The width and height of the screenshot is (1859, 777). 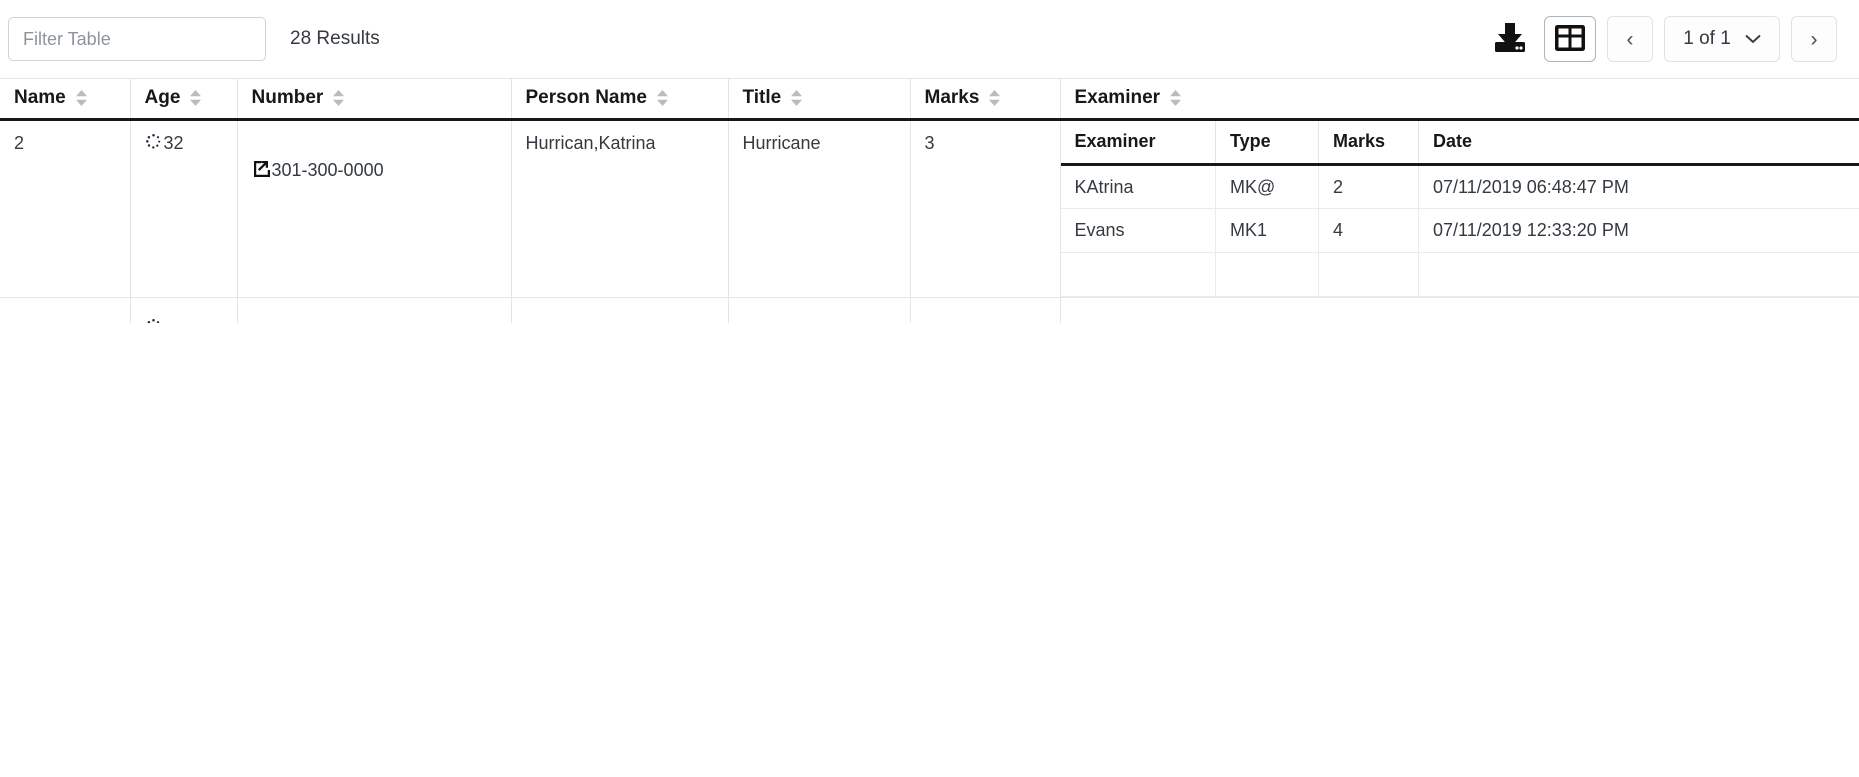 What do you see at coordinates (762, 98) in the screenshot?
I see `column-label: Title` at bounding box center [762, 98].